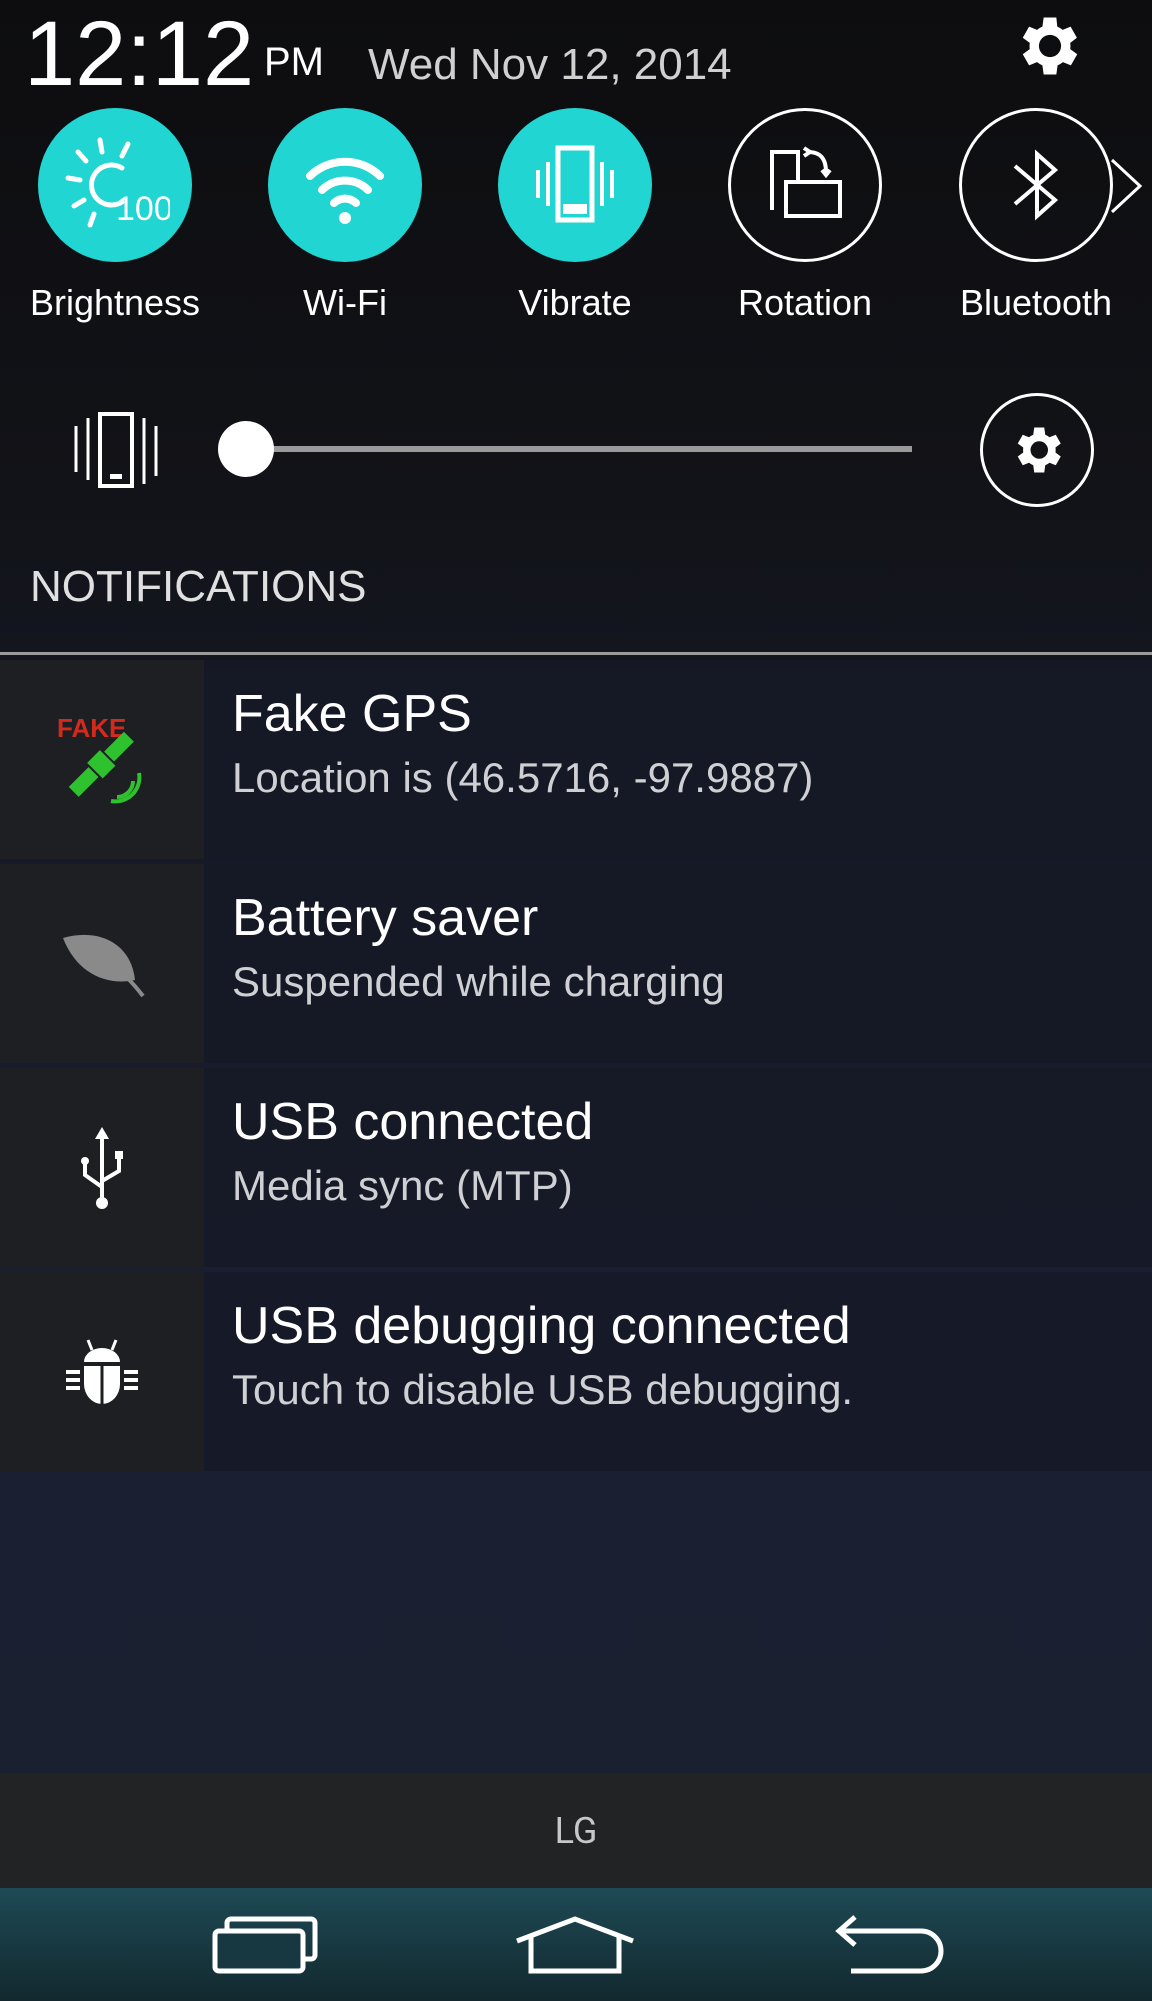  Describe the element at coordinates (550, 64) in the screenshot. I see `date: Wed Nov 12, 2014` at that location.